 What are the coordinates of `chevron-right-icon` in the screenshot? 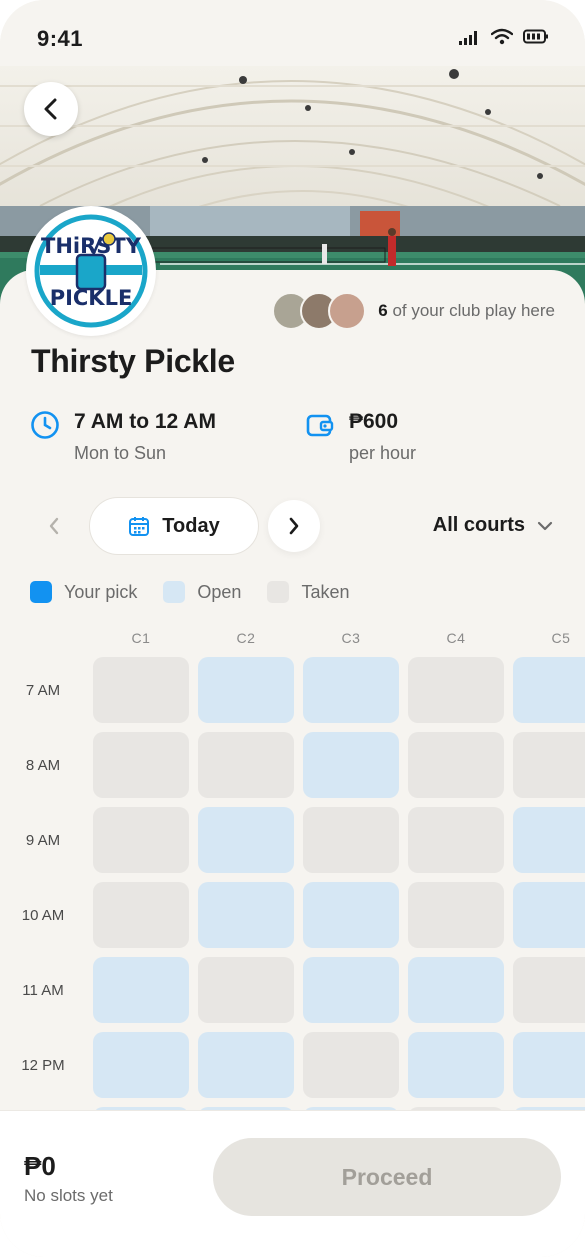 It's located at (294, 526).